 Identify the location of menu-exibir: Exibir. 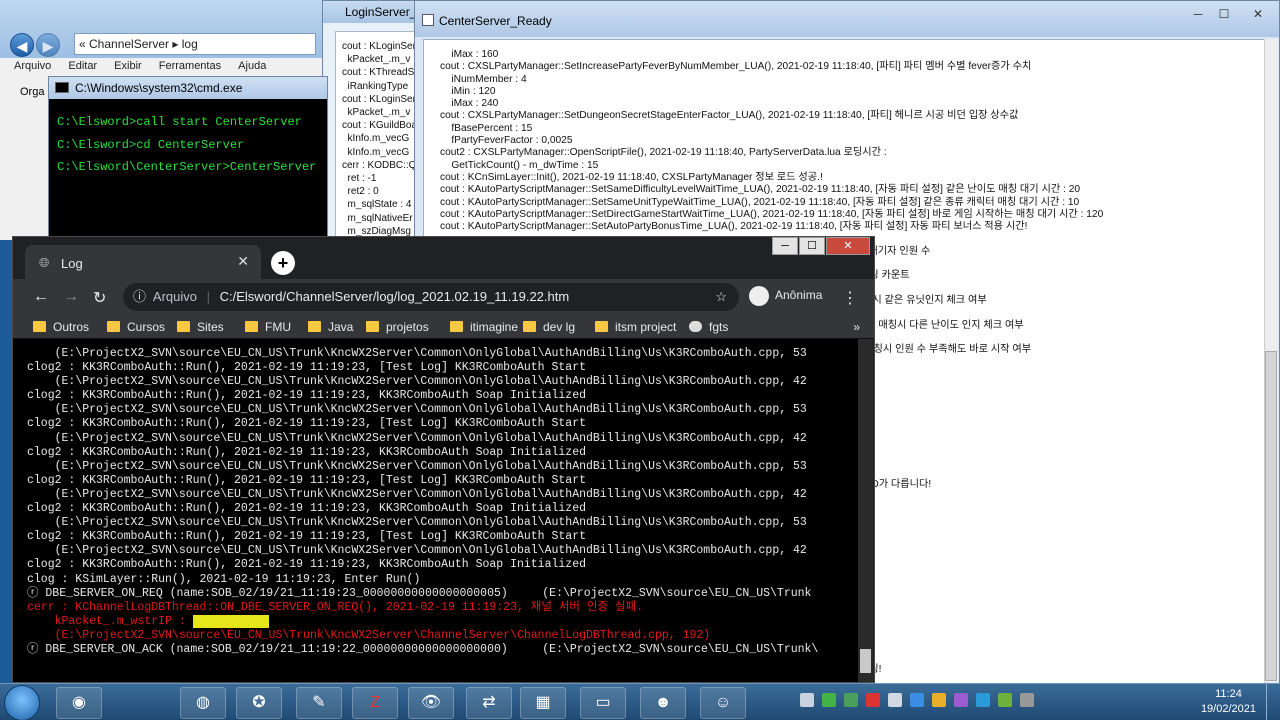
(128, 66).